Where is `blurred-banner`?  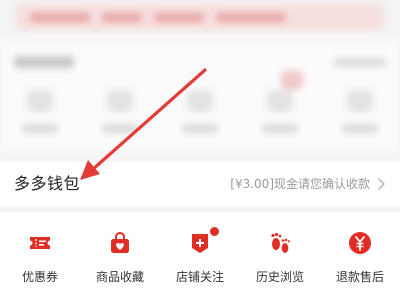
blurred-banner is located at coordinates (200, 17).